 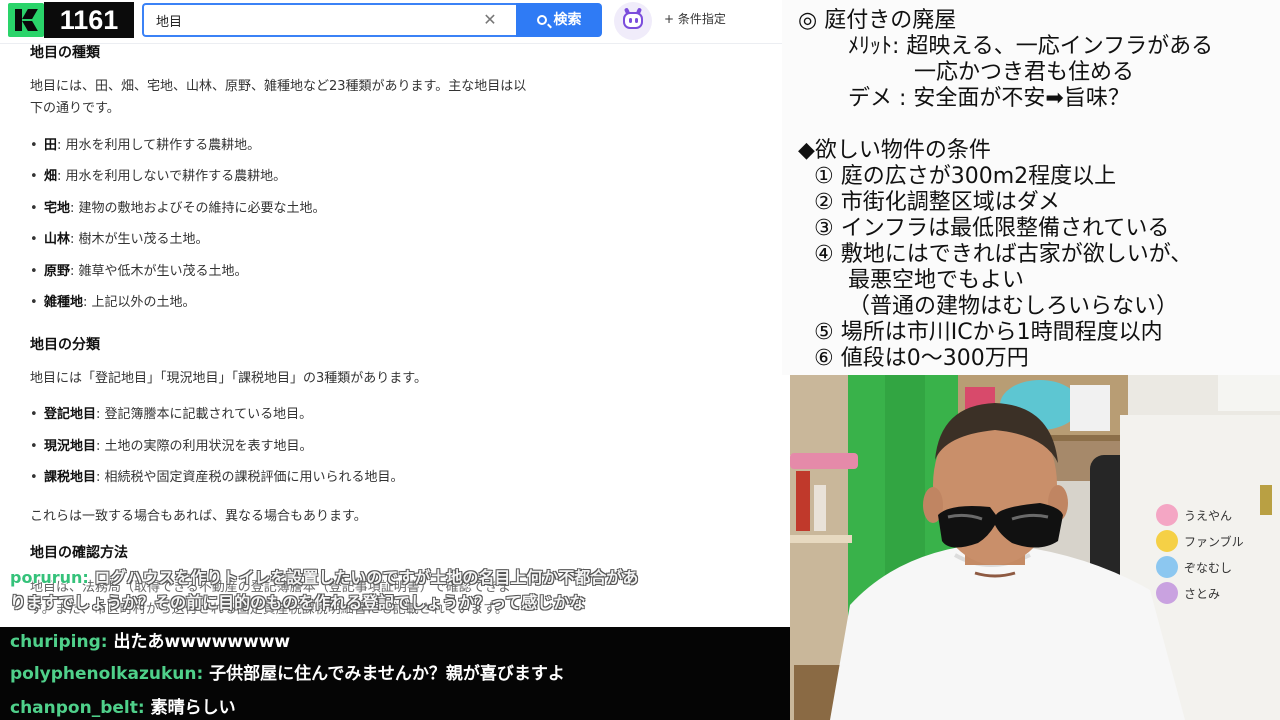 I want to click on section-heading-types: 地目の種類, so click(x=65, y=53).